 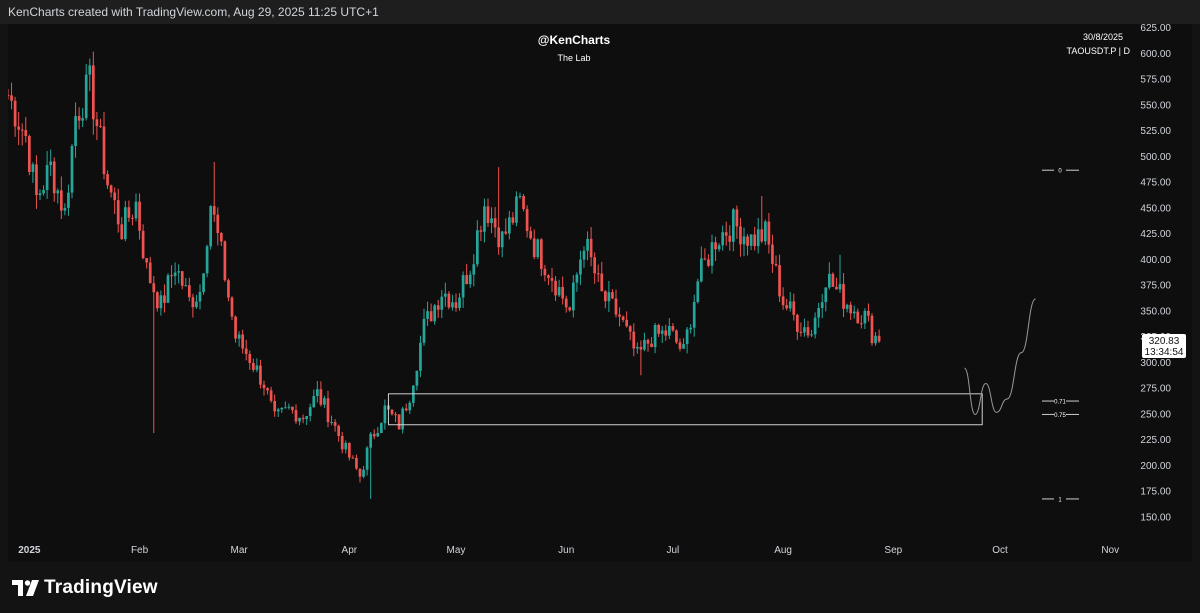 I want to click on fib-levels: 0 0.71 0.75 1, so click(x=1060, y=336).